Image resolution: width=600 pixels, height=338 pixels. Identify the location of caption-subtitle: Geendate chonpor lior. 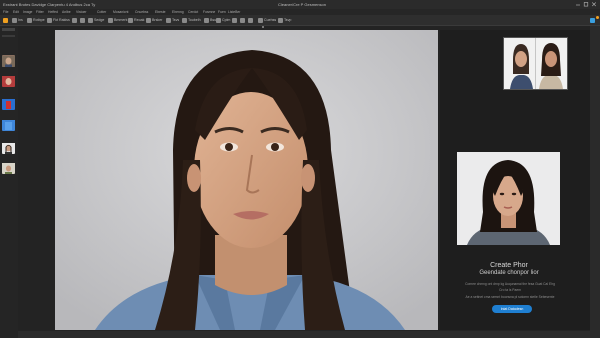
(509, 273).